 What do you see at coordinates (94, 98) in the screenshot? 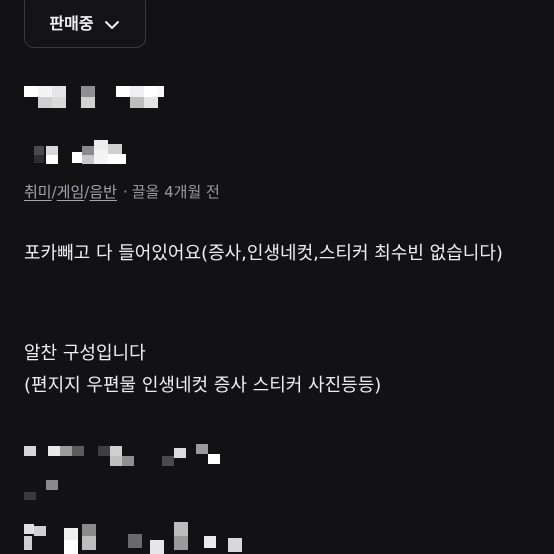
I see `censored-title` at bounding box center [94, 98].